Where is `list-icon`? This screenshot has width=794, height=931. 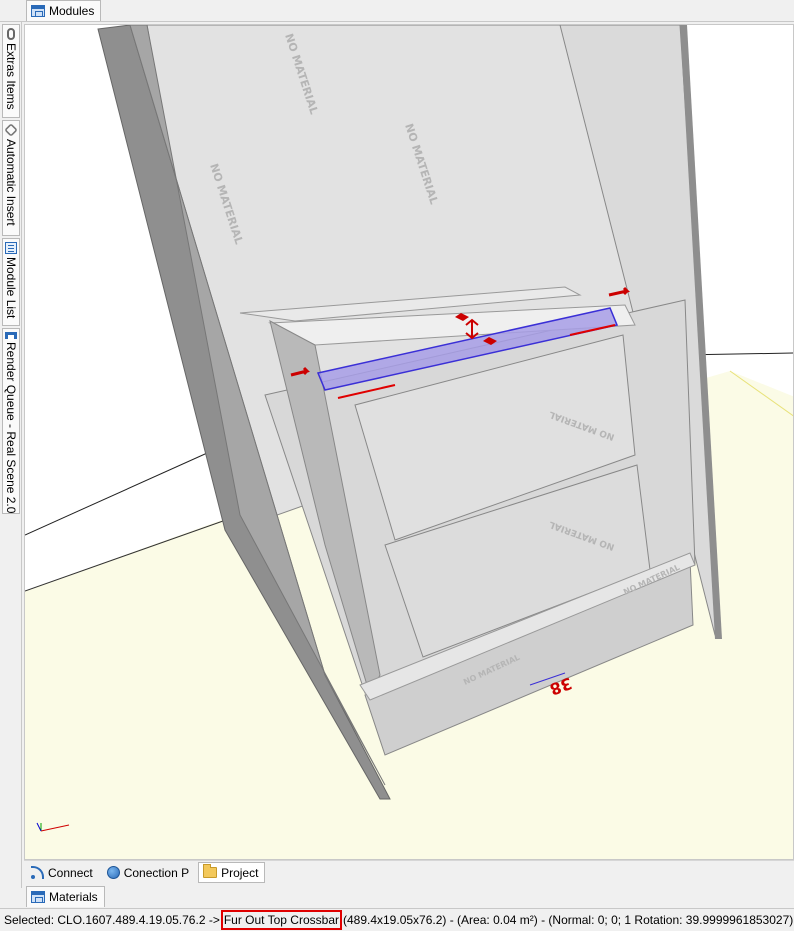 list-icon is located at coordinates (11, 248).